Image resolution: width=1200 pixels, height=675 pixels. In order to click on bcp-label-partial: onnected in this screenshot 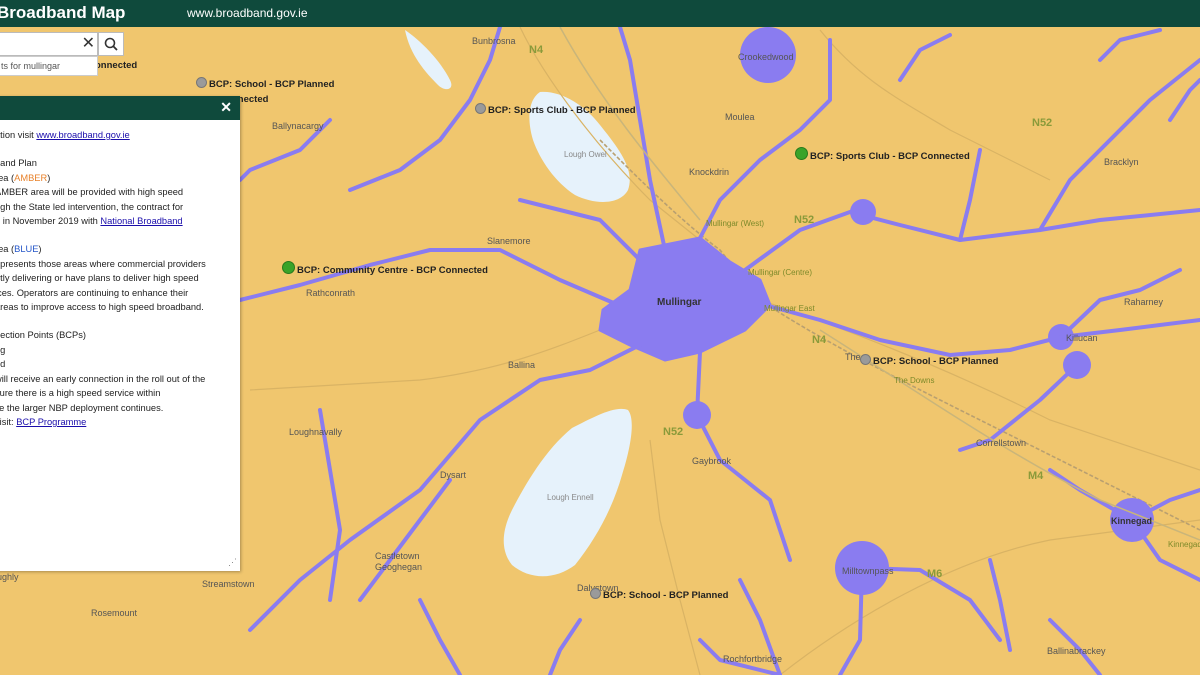, I will do `click(116, 65)`.